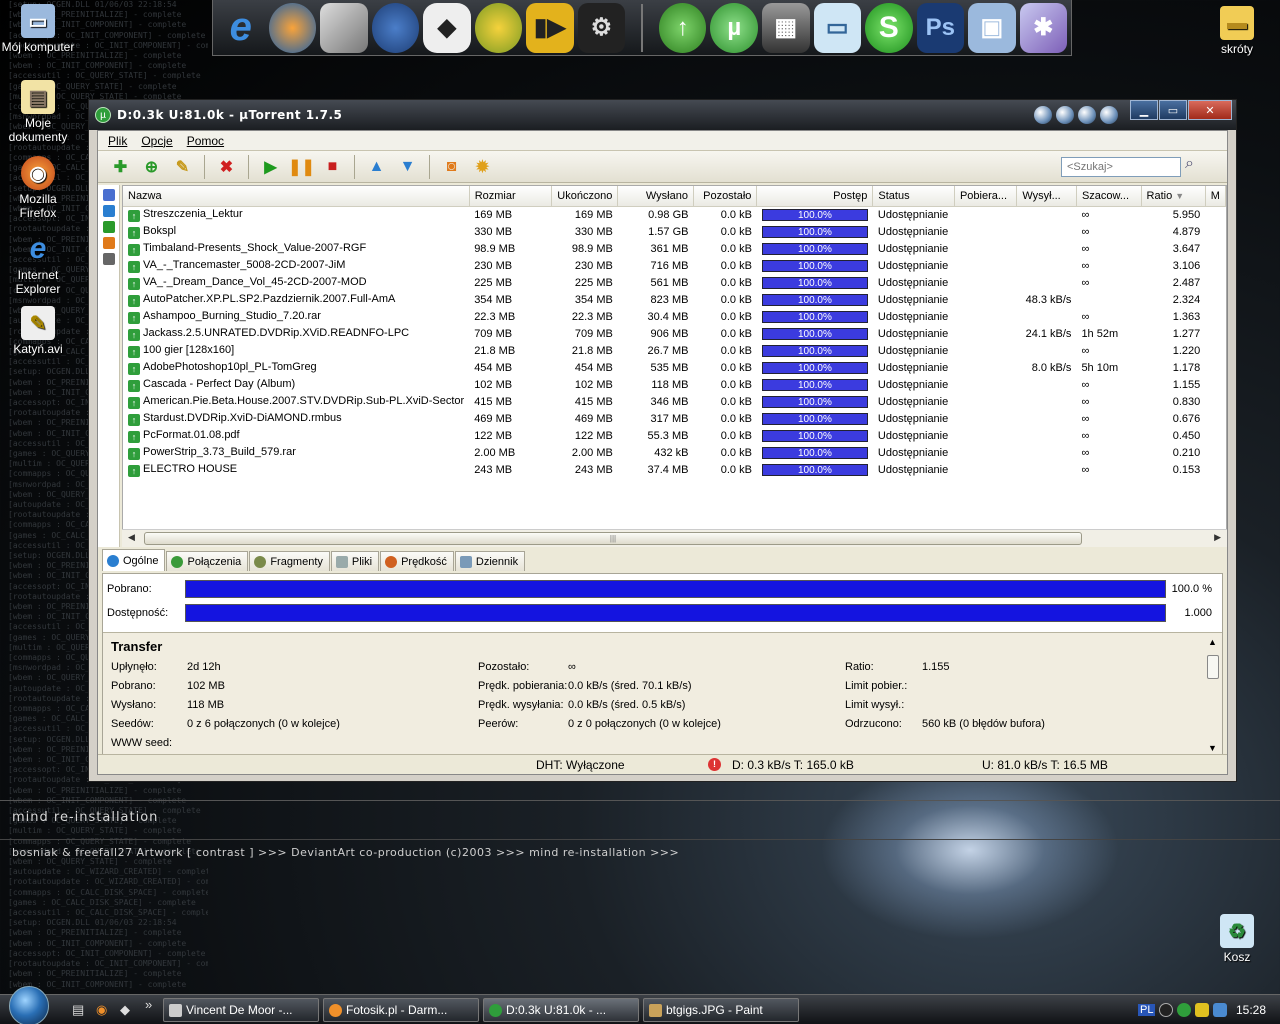 The width and height of the screenshot is (1280, 1024). Describe the element at coordinates (1251, 1010) in the screenshot. I see `clock: 15:28` at that location.